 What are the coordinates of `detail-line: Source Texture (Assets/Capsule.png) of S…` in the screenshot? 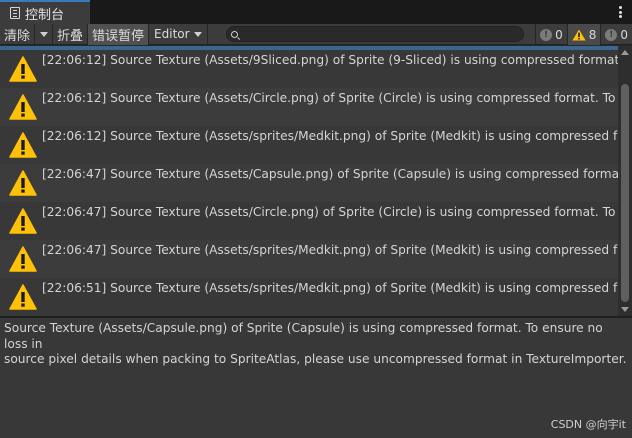 It's located at (303, 336).